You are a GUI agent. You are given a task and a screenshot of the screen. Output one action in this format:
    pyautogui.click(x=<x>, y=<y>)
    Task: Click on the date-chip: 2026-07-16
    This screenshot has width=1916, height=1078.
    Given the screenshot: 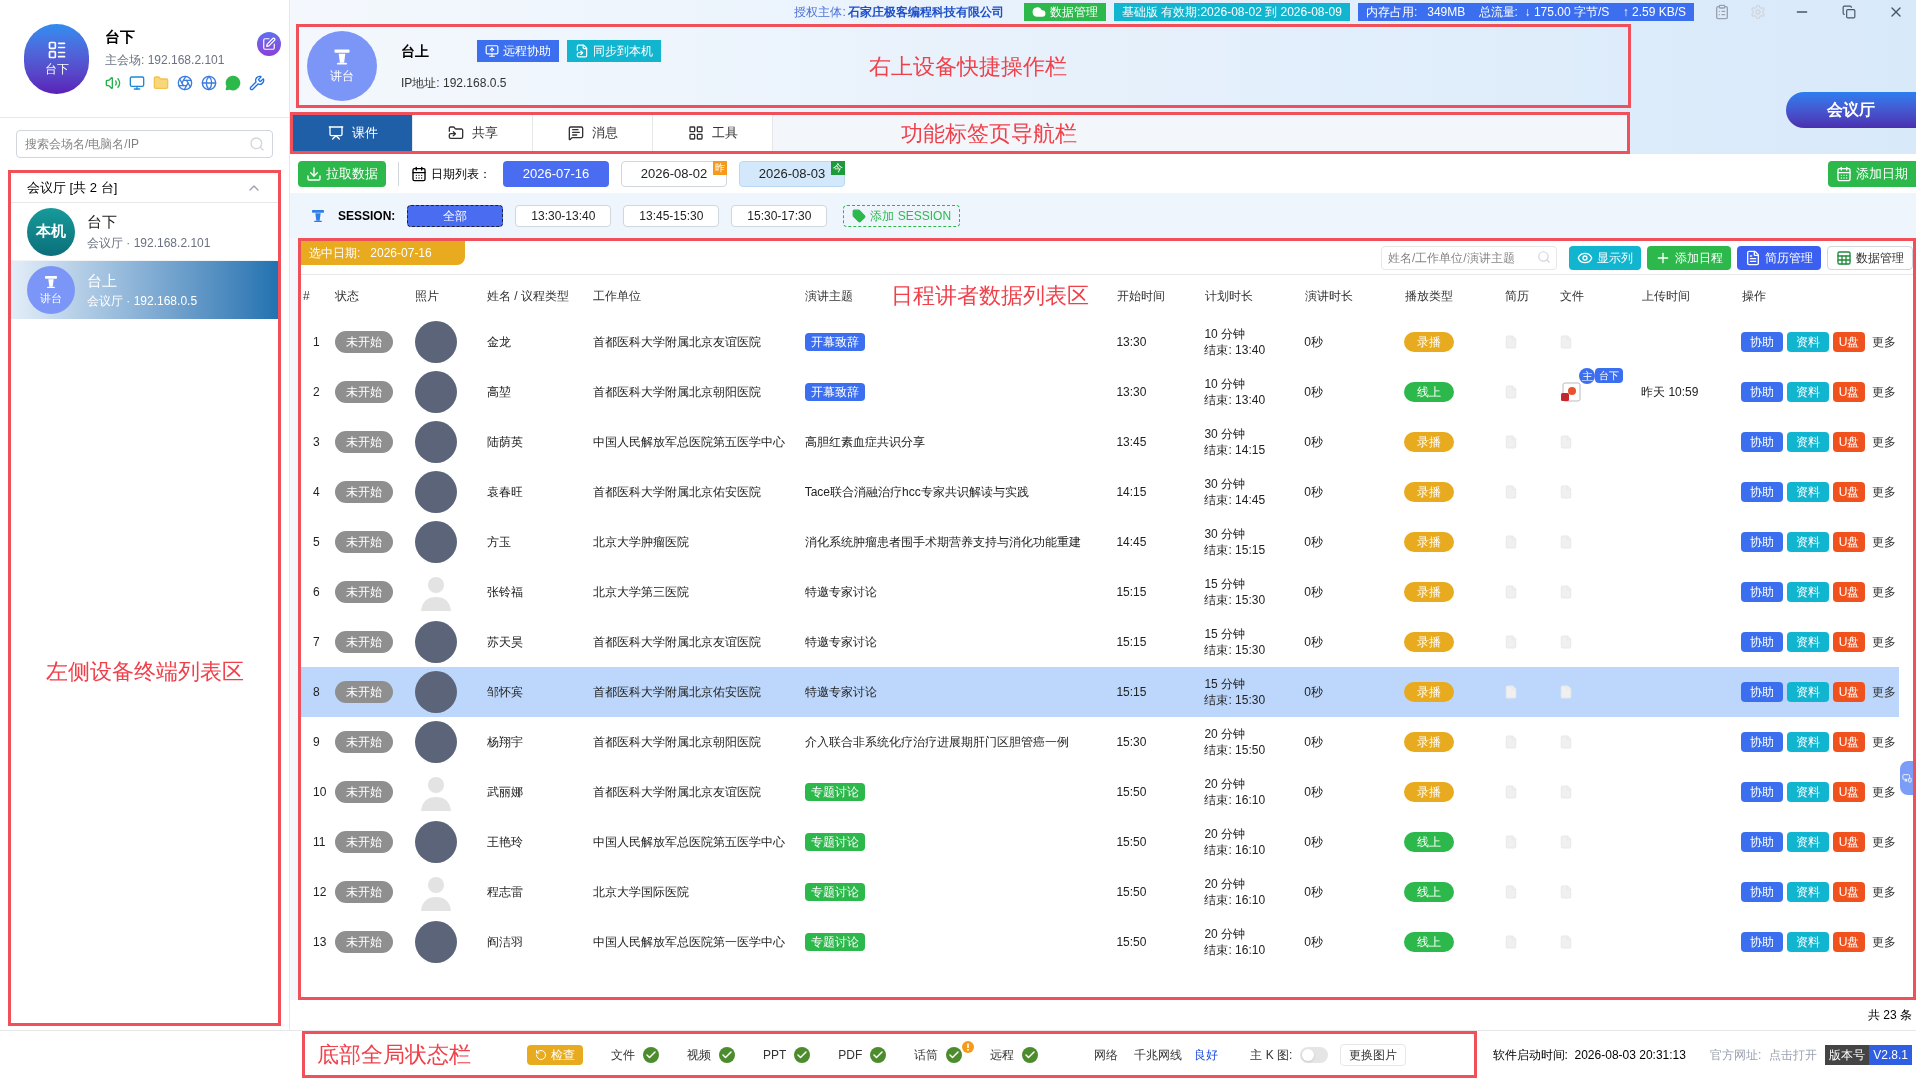 What is the action you would take?
    pyautogui.click(x=556, y=173)
    